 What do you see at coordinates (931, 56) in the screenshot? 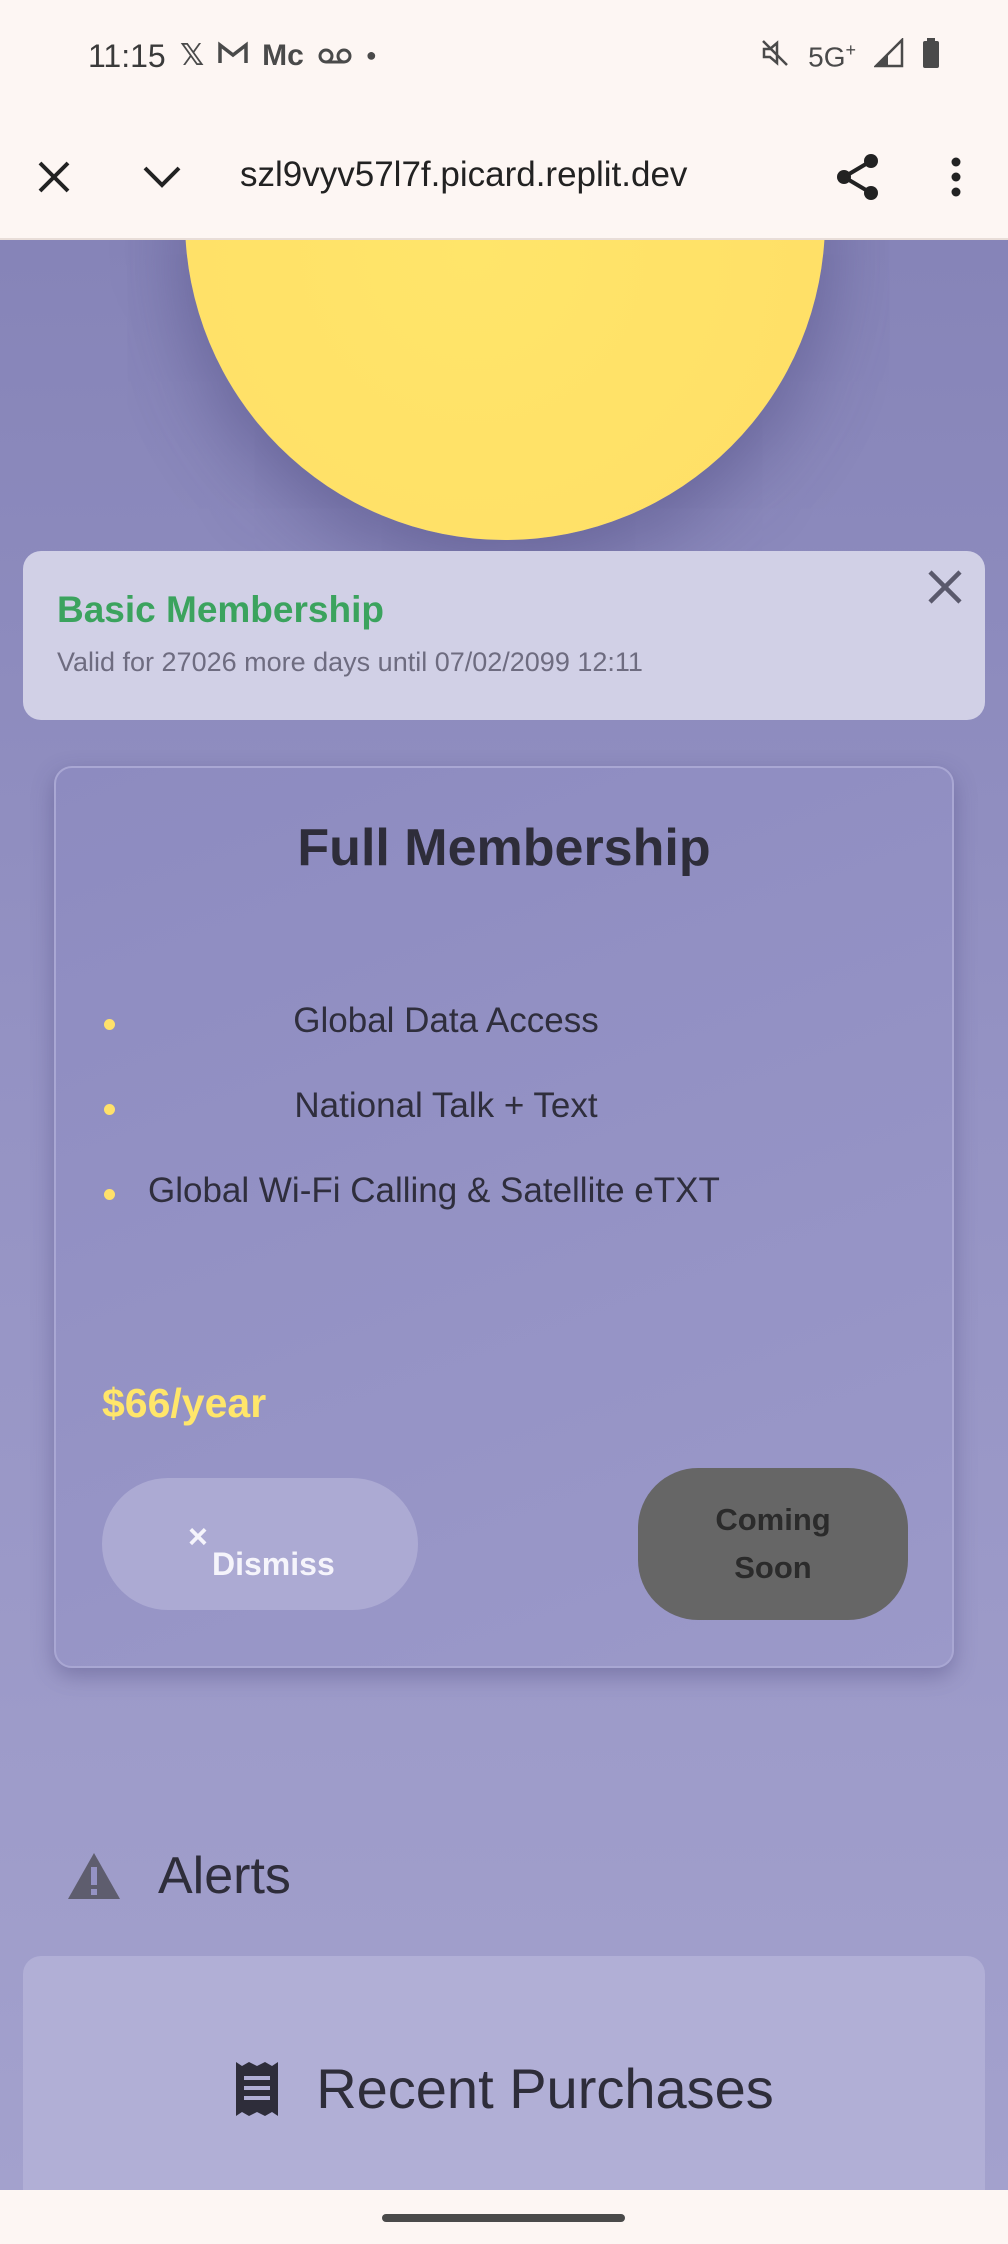
I see `battery-icon` at bounding box center [931, 56].